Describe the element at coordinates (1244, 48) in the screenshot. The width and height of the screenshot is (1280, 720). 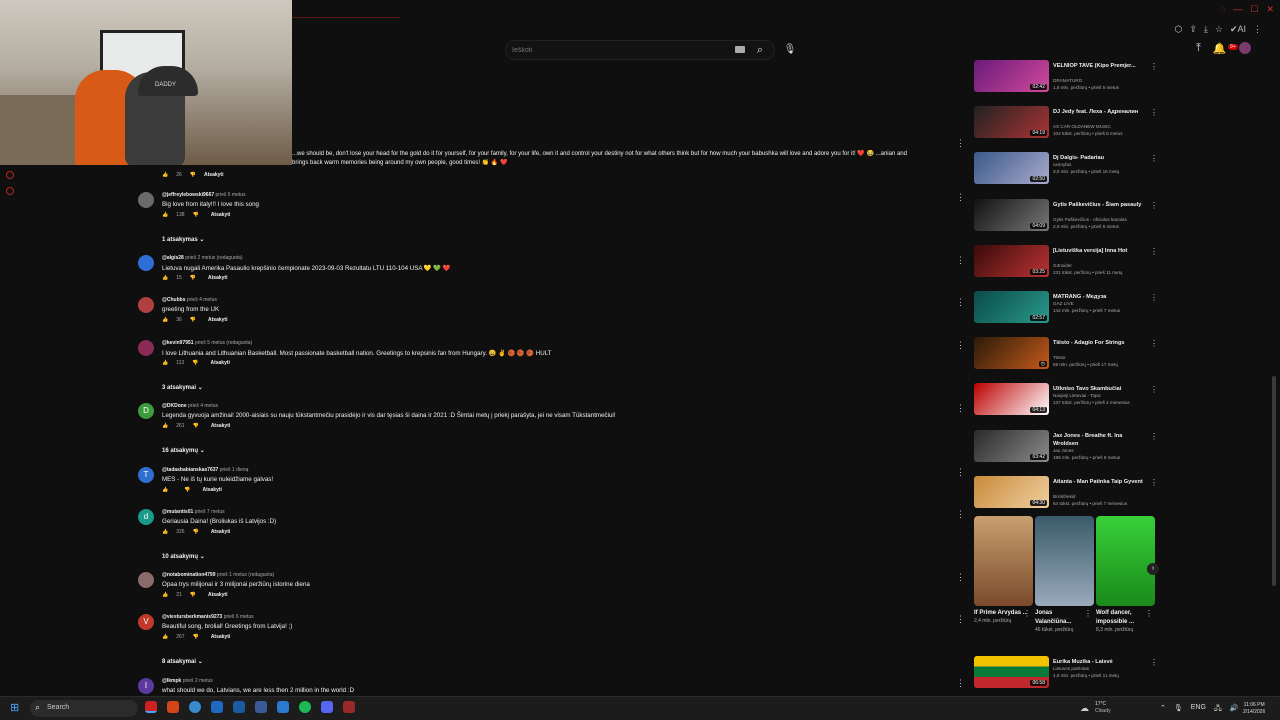
I see `account-avatar` at that location.